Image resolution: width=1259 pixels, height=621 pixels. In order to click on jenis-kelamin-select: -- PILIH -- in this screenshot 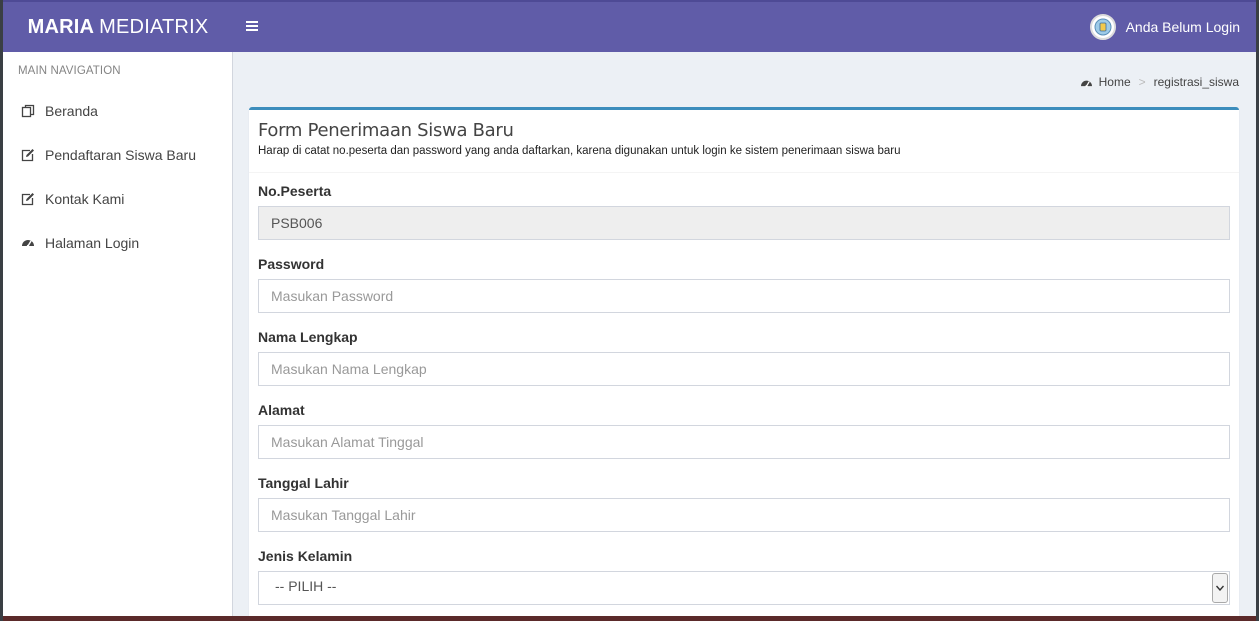, I will do `click(744, 588)`.